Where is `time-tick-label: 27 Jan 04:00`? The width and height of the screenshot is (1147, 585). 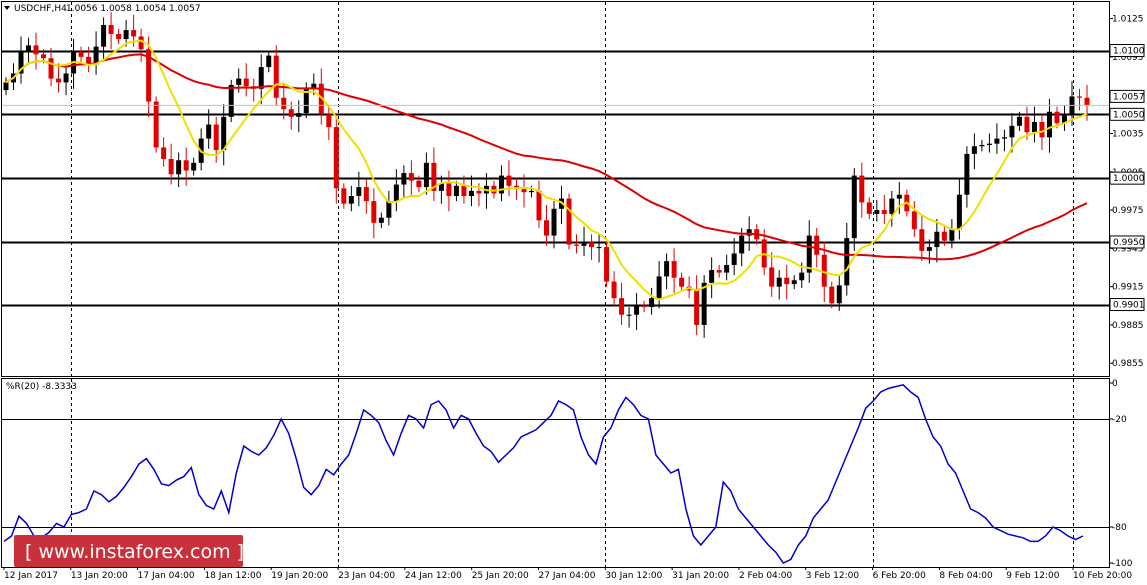 time-tick-label: 27 Jan 04:00 is located at coordinates (567, 576).